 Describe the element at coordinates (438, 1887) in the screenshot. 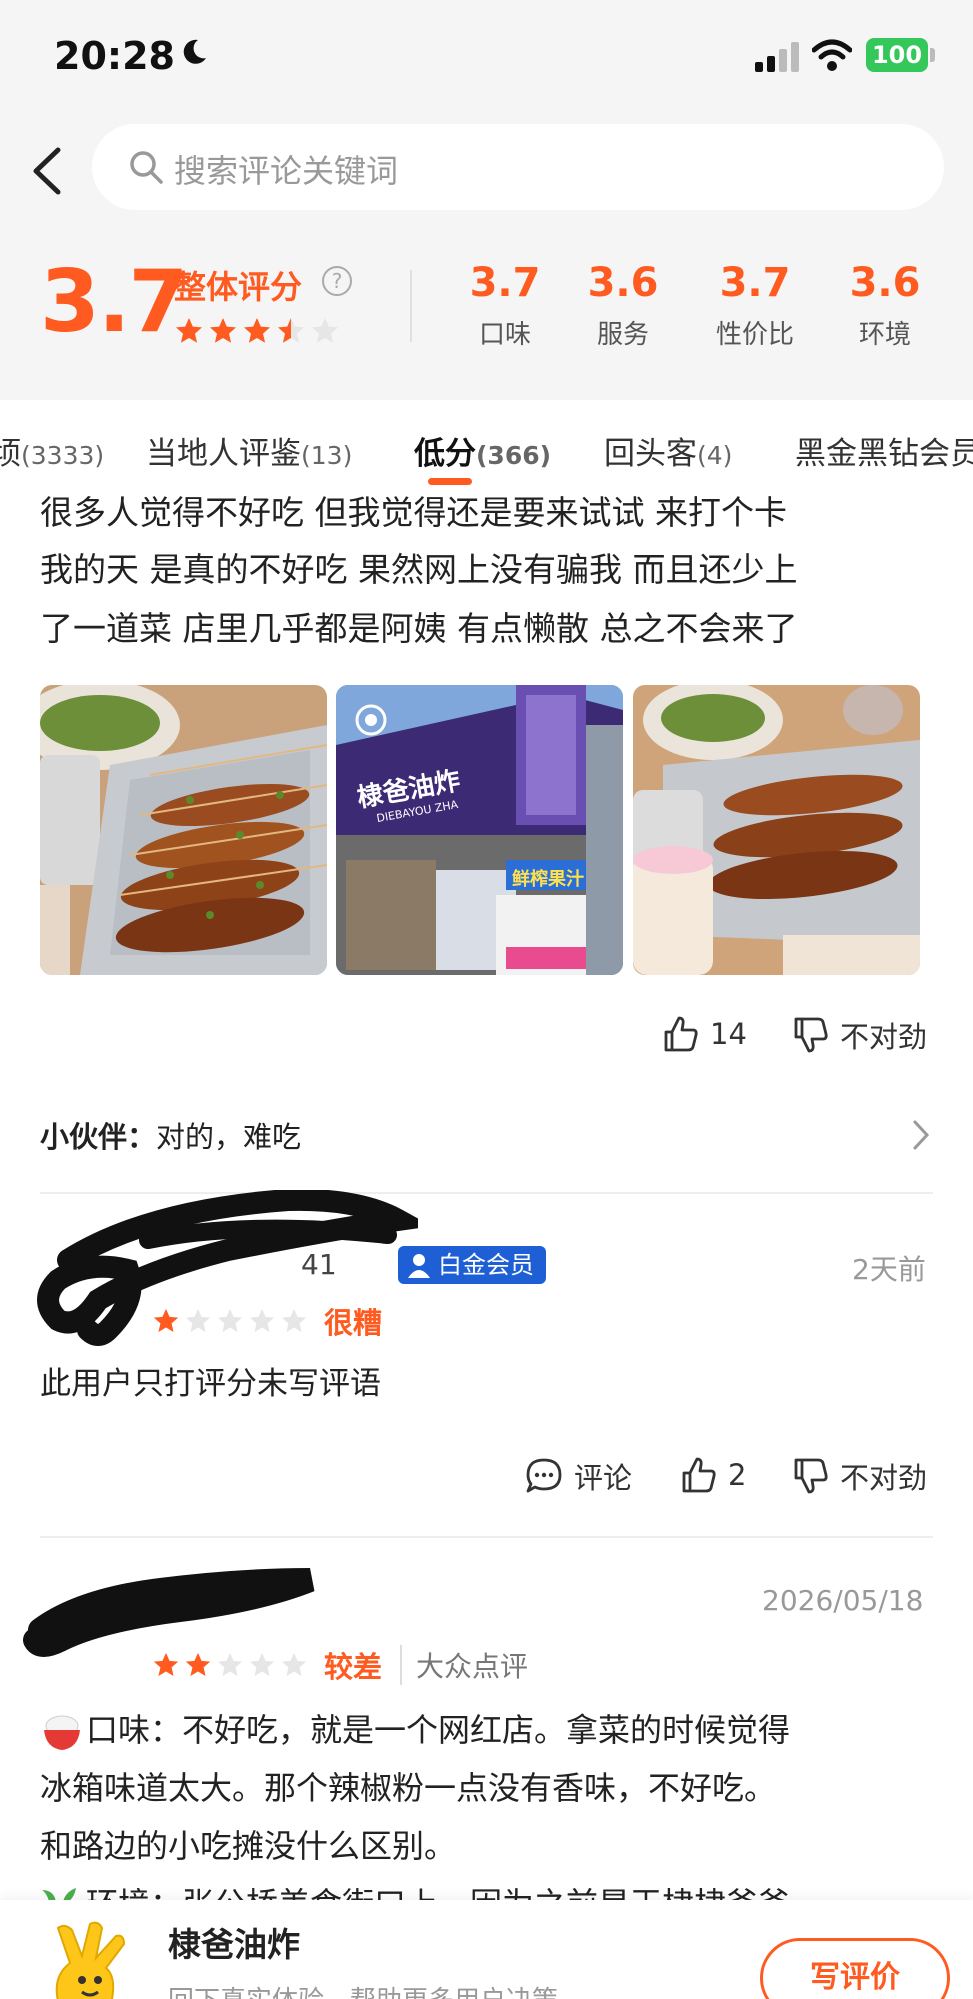

I see `review-text-line: 环境：张公桥美食街口上，因为之前是王棣棣爸爸` at that location.